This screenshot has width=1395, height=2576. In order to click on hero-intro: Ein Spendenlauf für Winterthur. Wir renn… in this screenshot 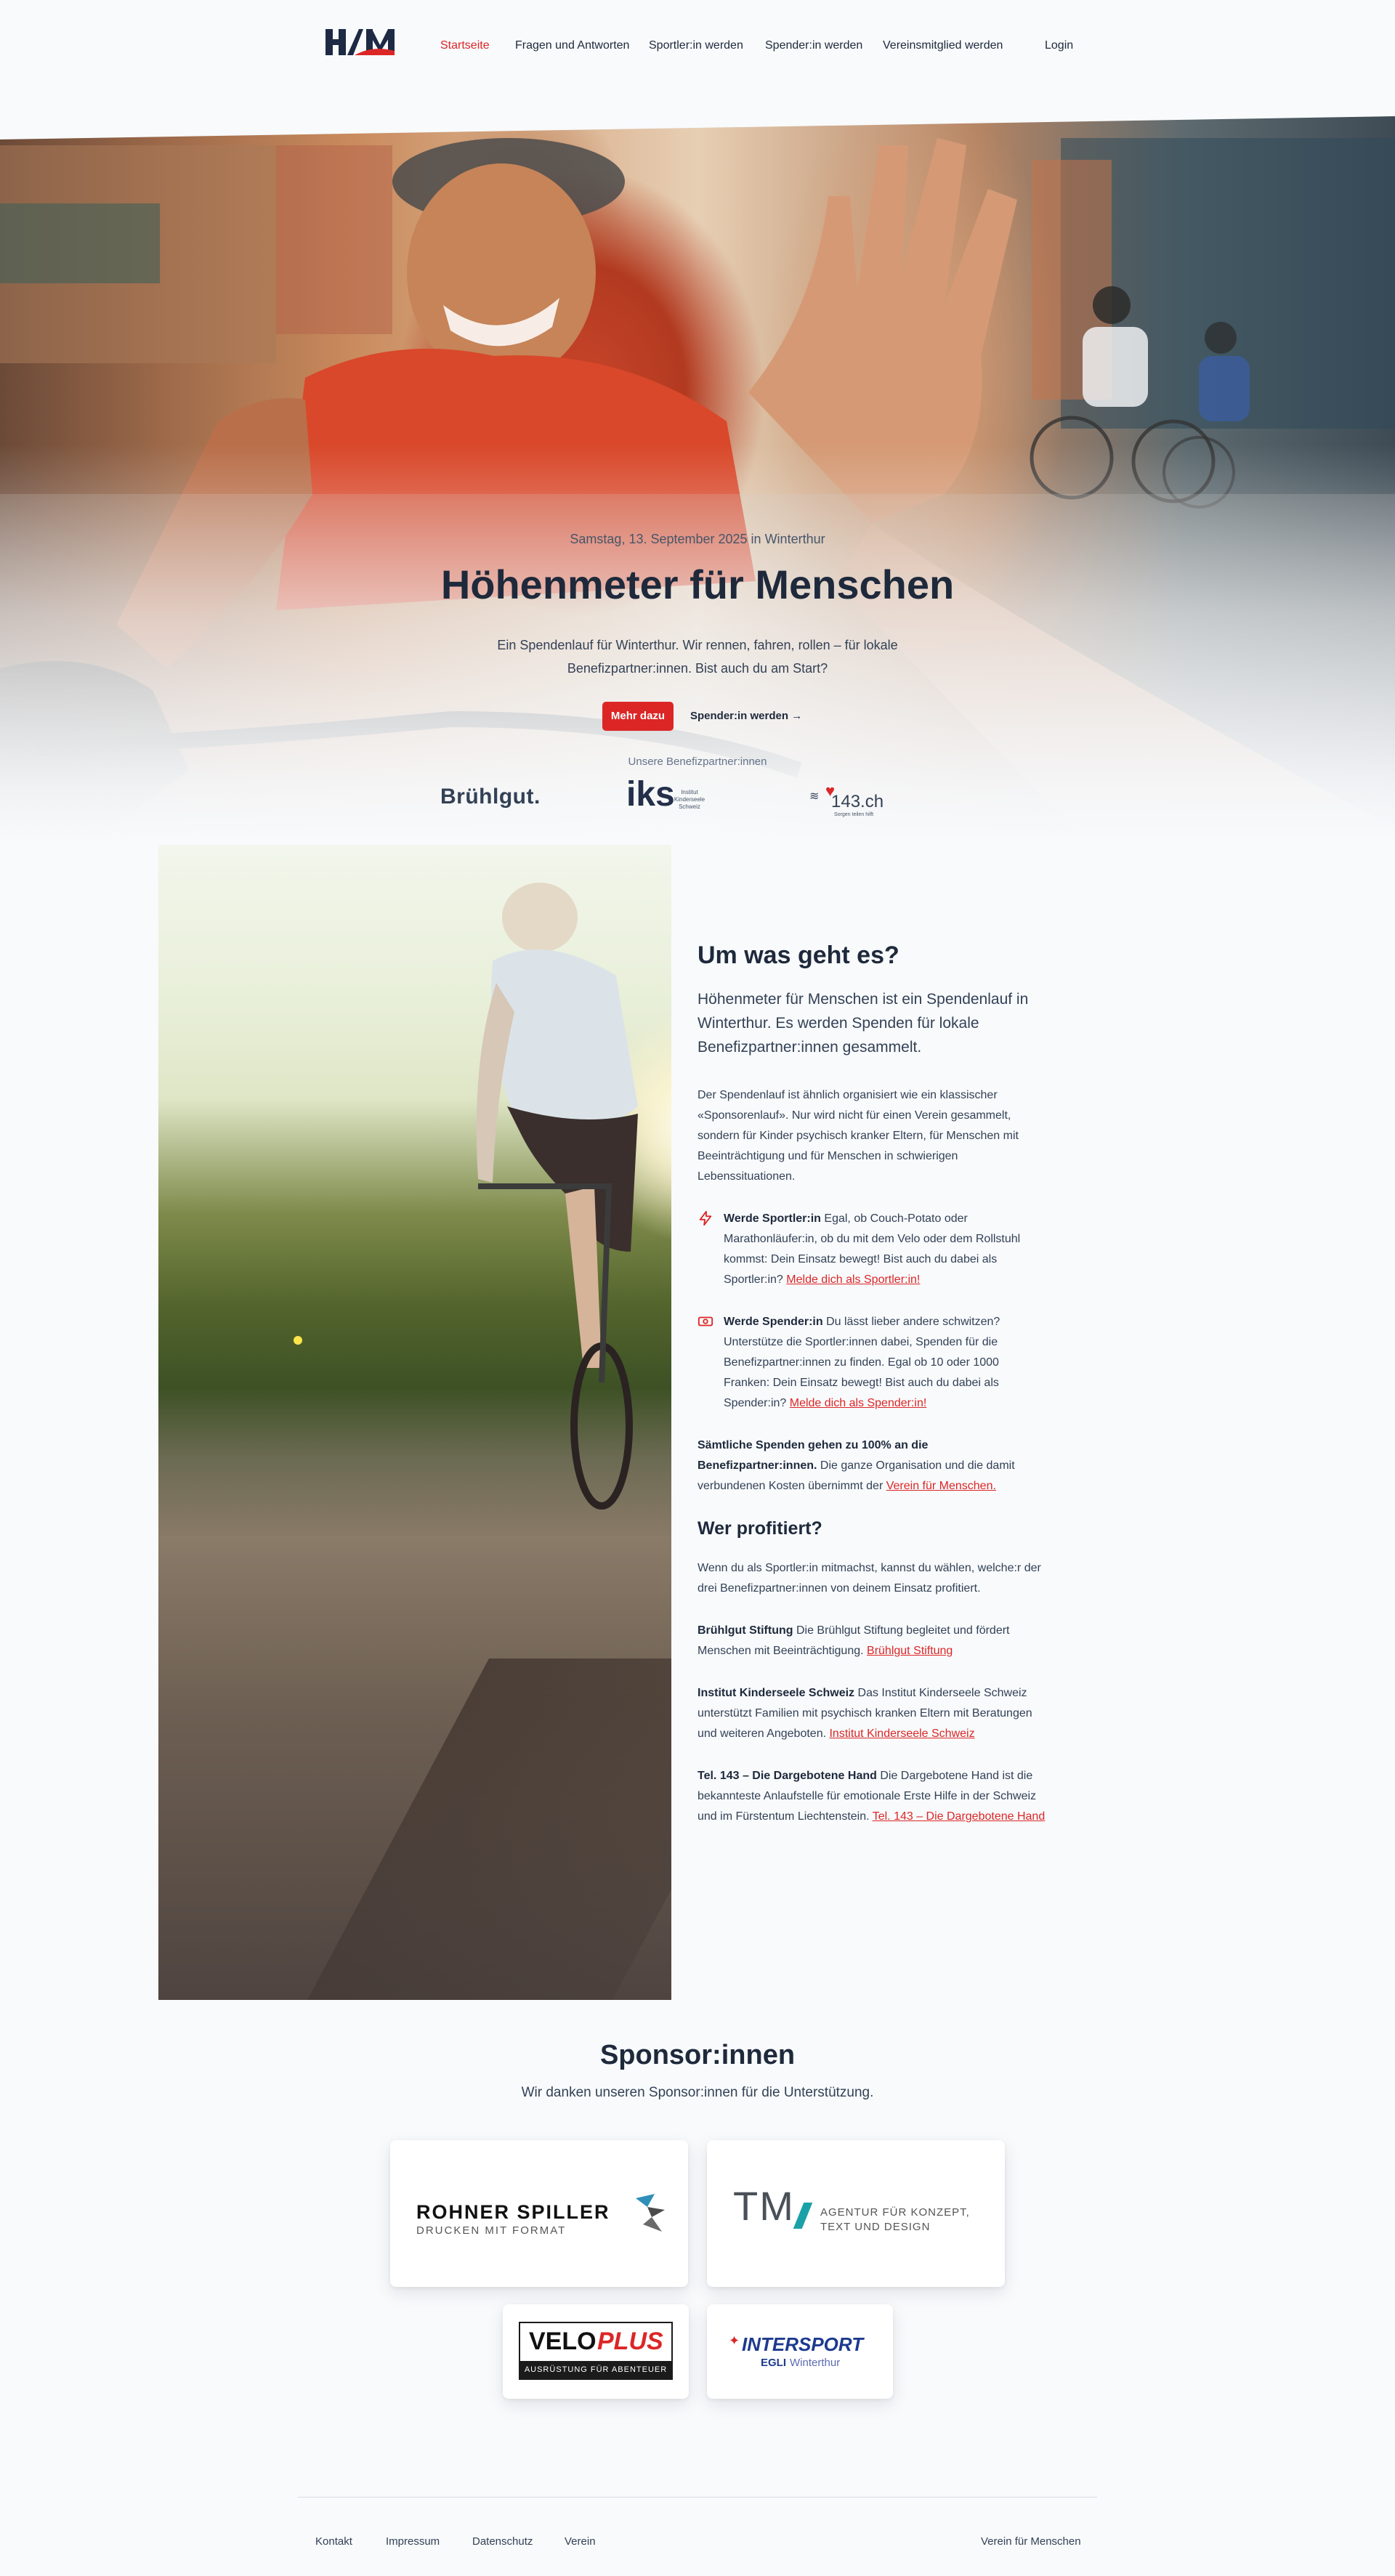, I will do `click(698, 657)`.